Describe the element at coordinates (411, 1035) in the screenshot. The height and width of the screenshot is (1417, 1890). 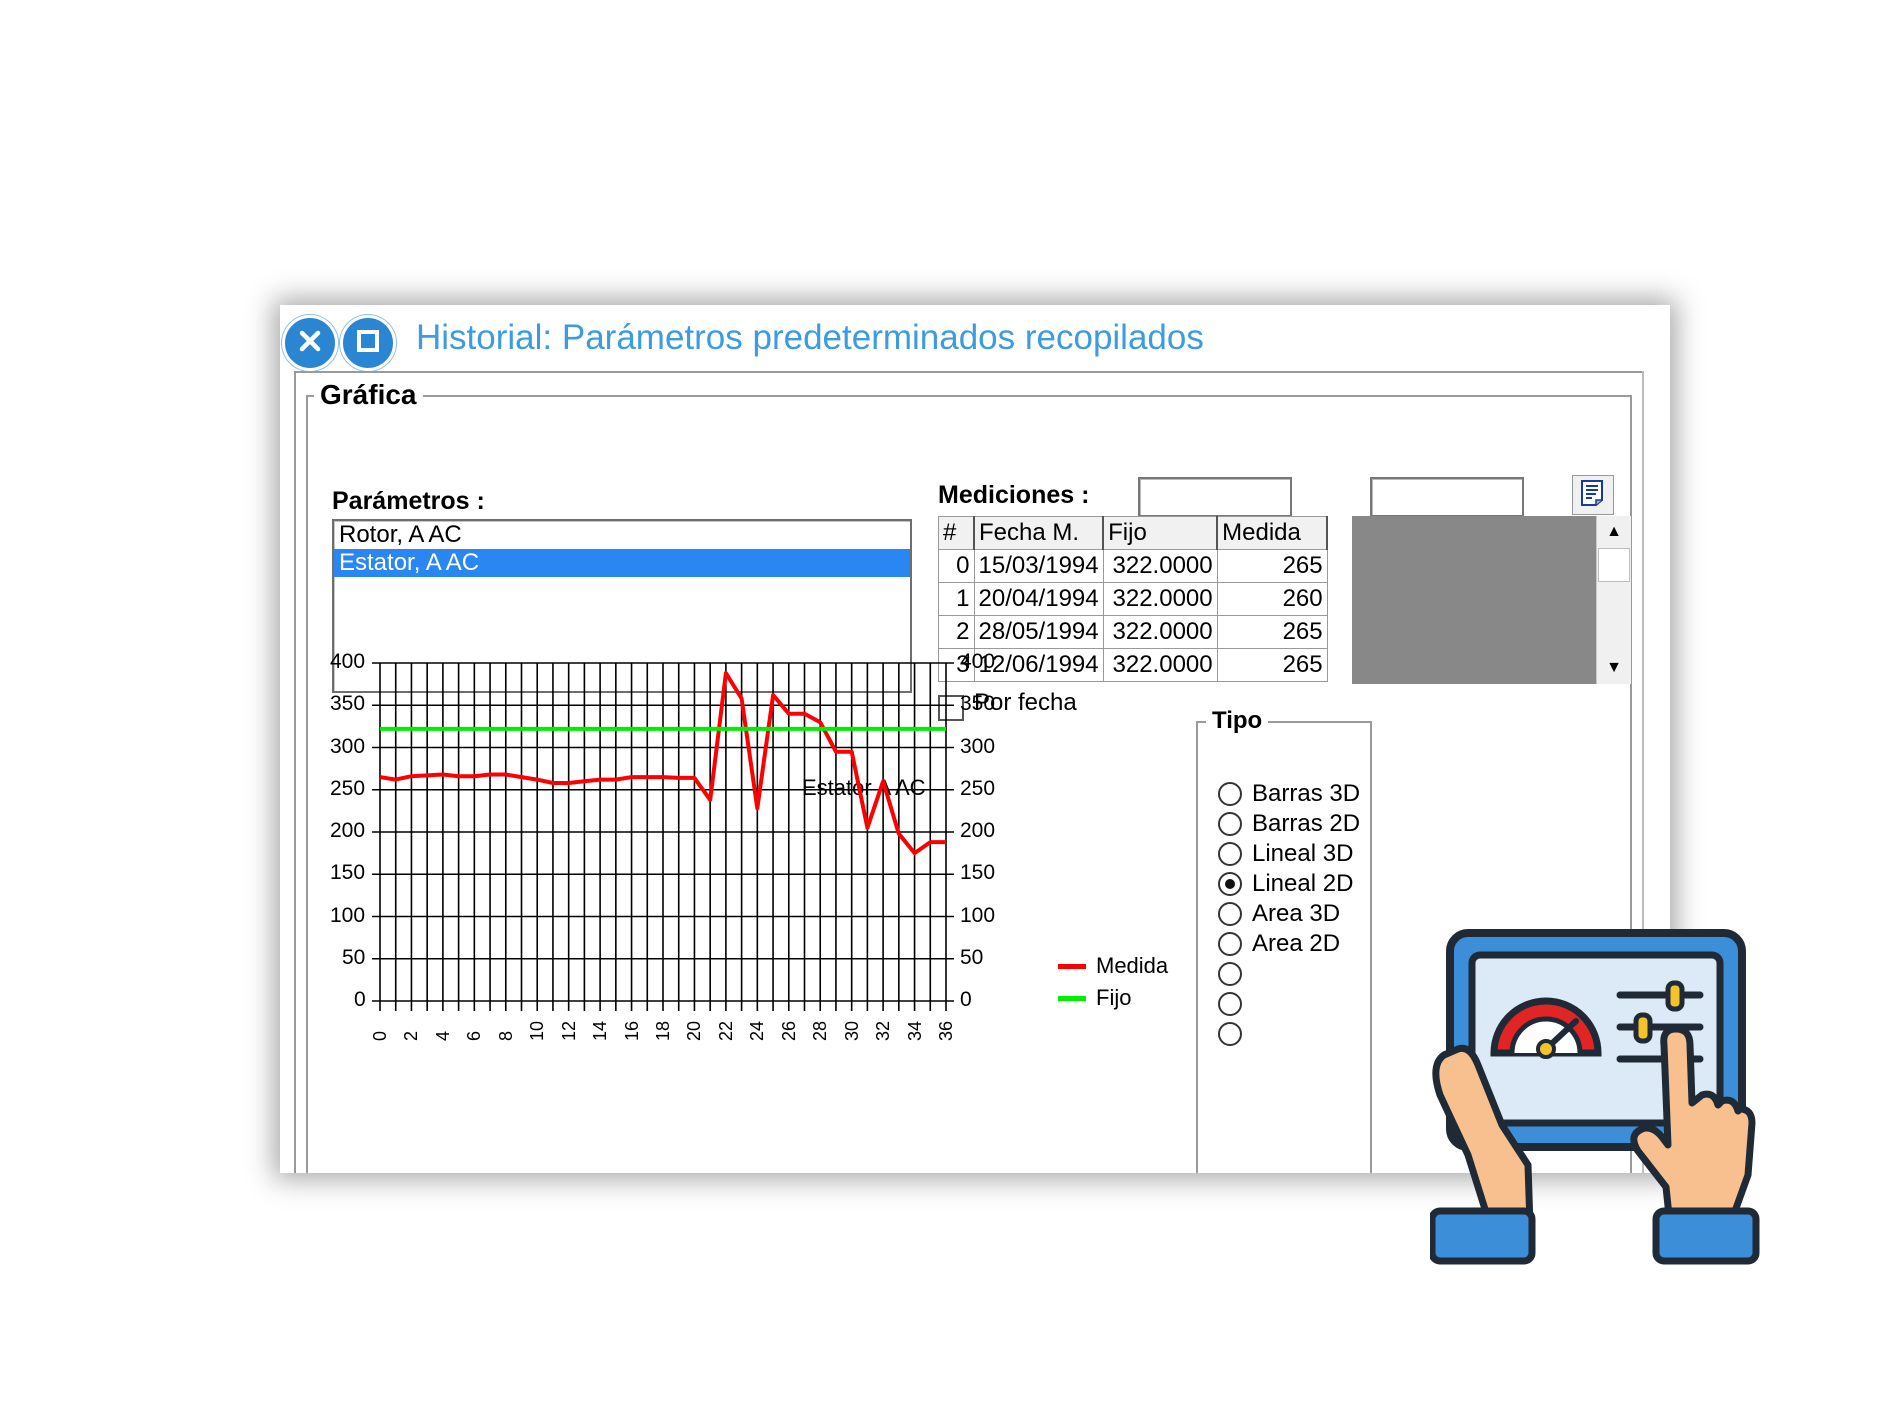
I see `x-tick-label: 2` at that location.